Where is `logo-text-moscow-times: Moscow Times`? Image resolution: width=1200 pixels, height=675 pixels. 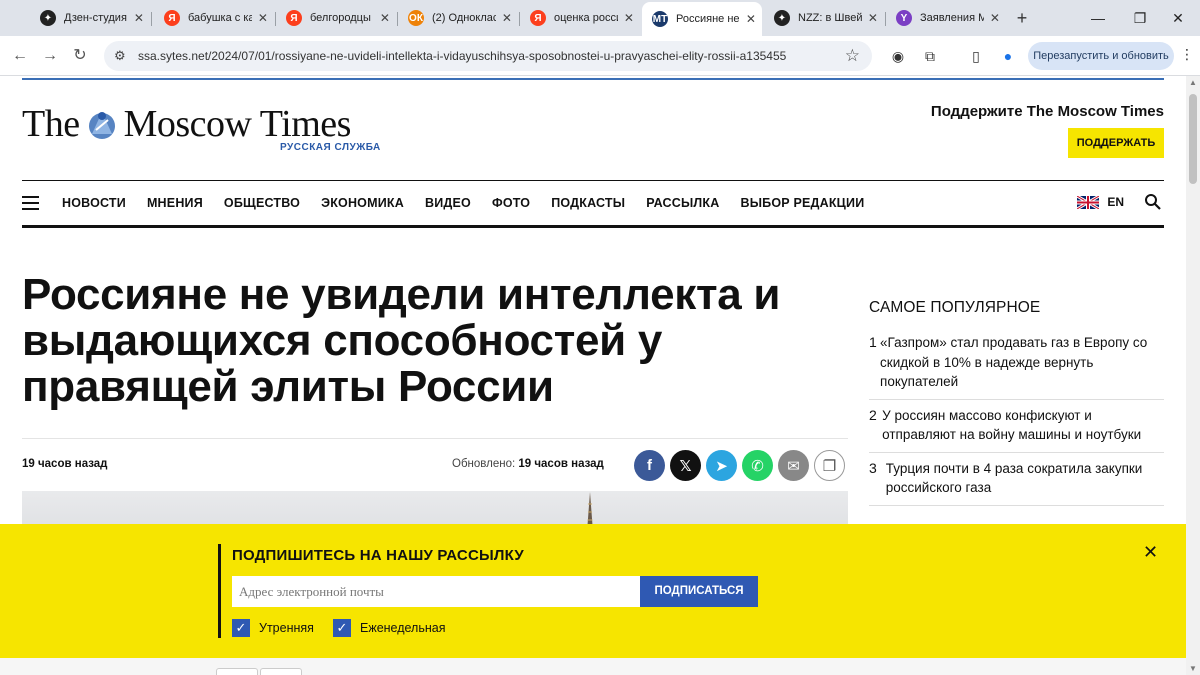 logo-text-moscow-times: Moscow Times is located at coordinates (237, 124).